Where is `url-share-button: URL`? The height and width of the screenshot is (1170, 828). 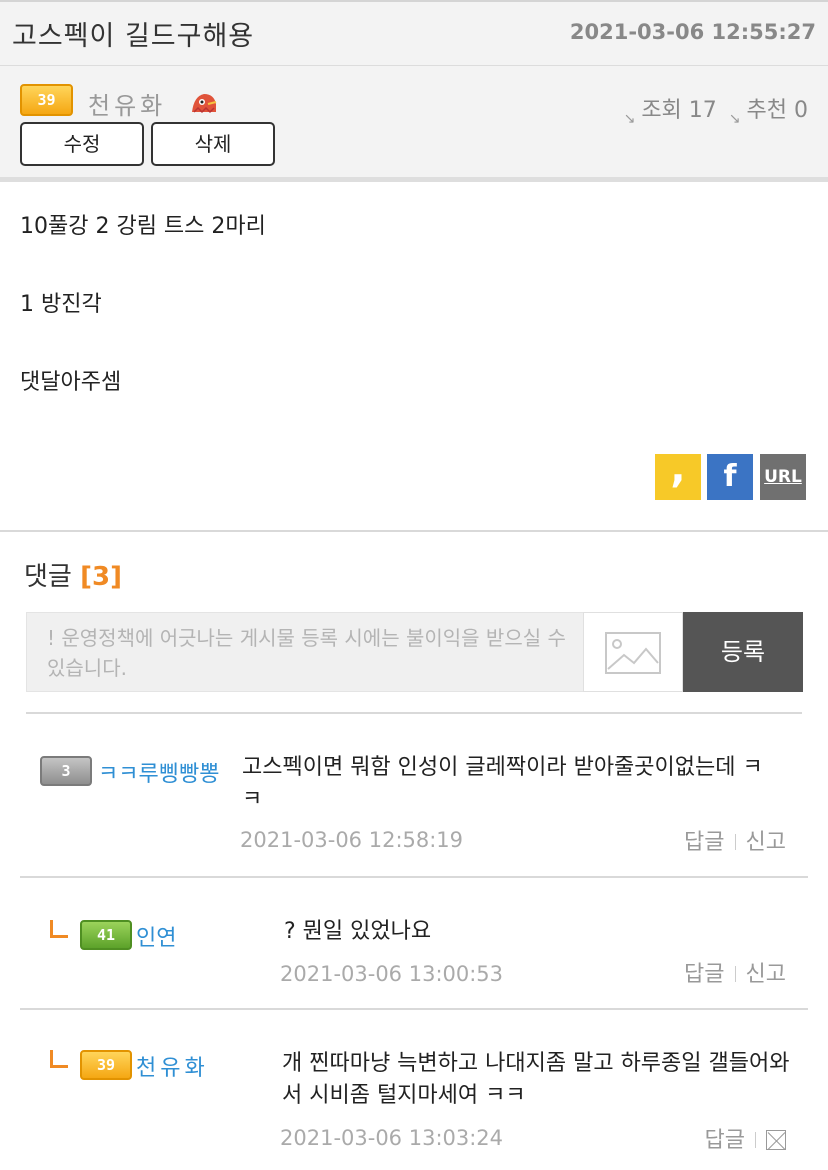 url-share-button: URL is located at coordinates (783, 477).